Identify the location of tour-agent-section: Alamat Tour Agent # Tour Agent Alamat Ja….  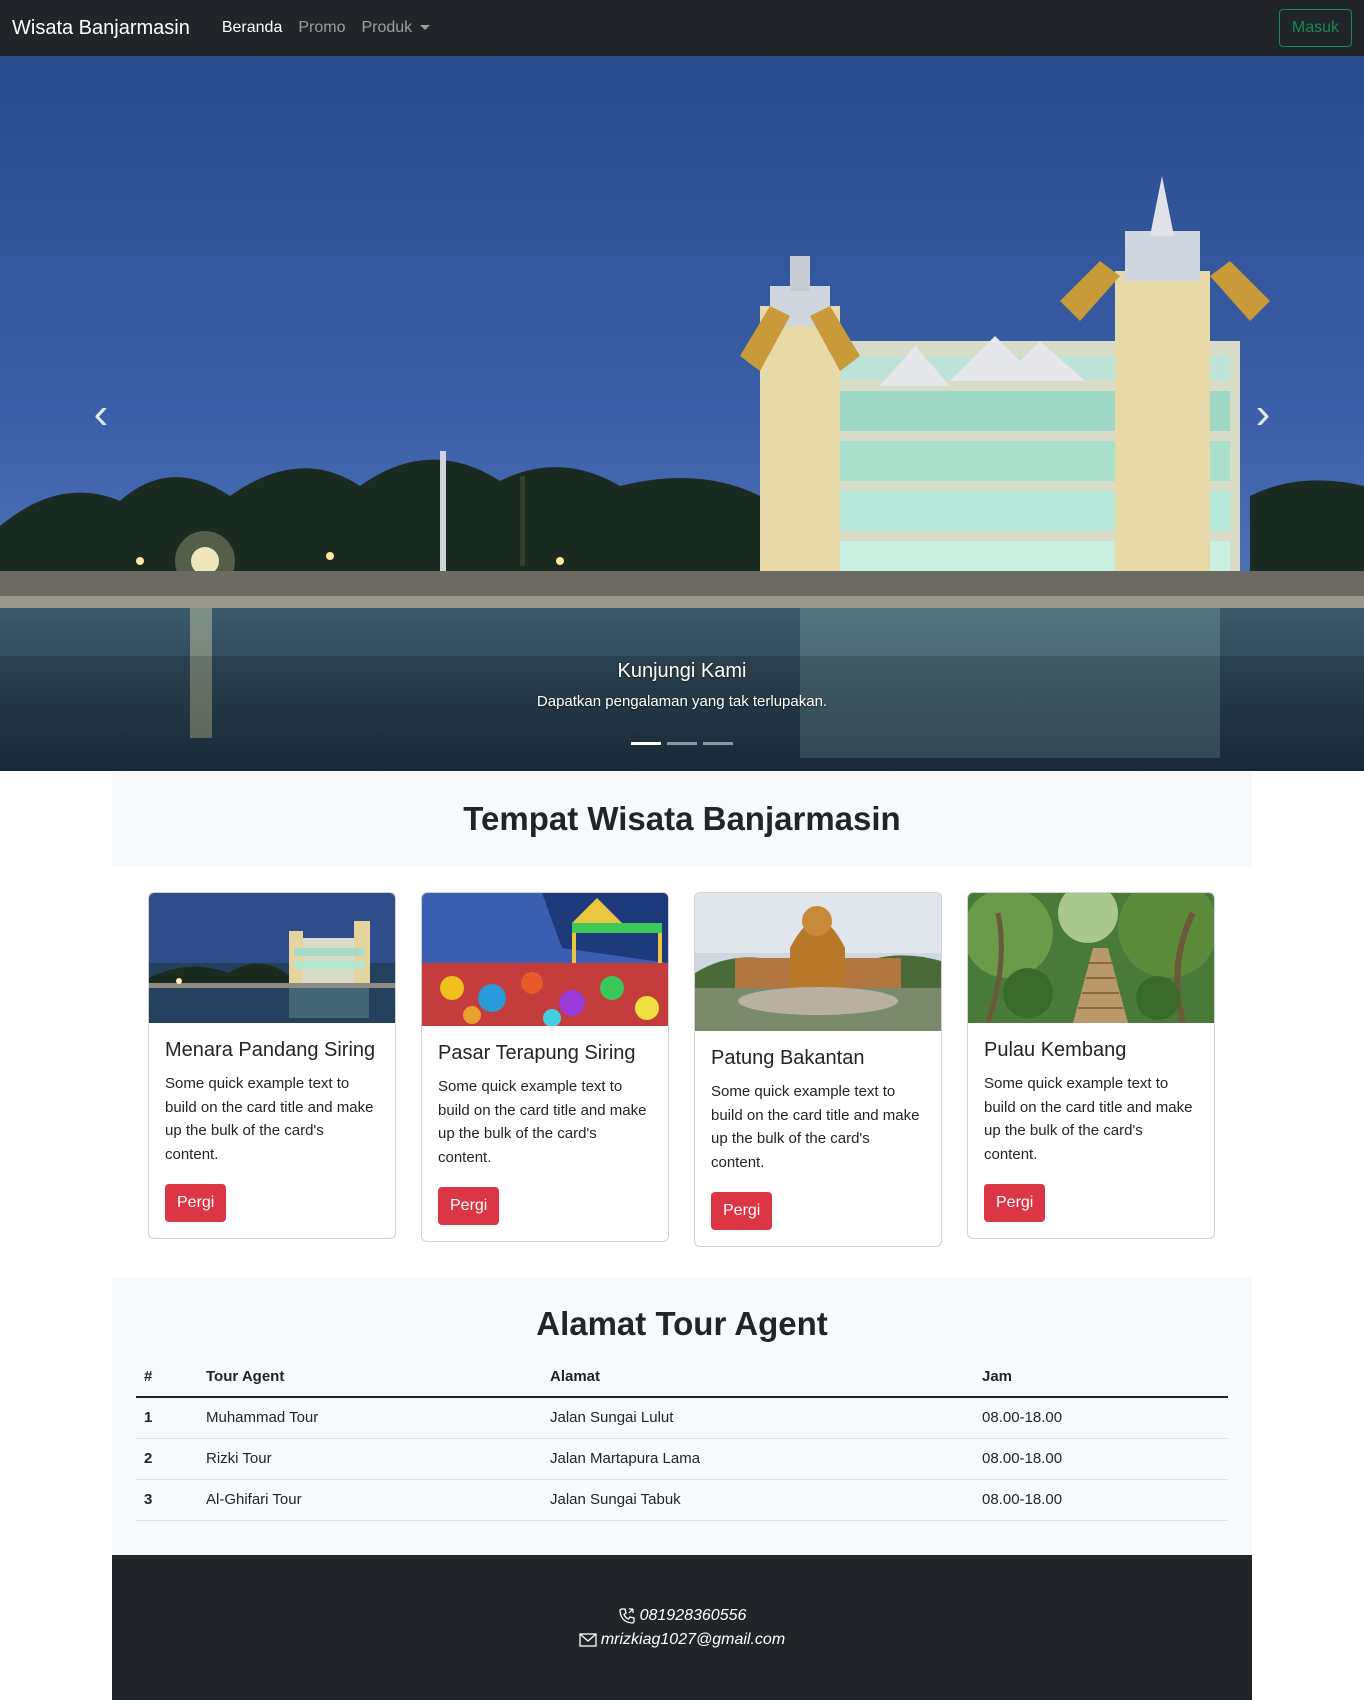
(682, 1416).